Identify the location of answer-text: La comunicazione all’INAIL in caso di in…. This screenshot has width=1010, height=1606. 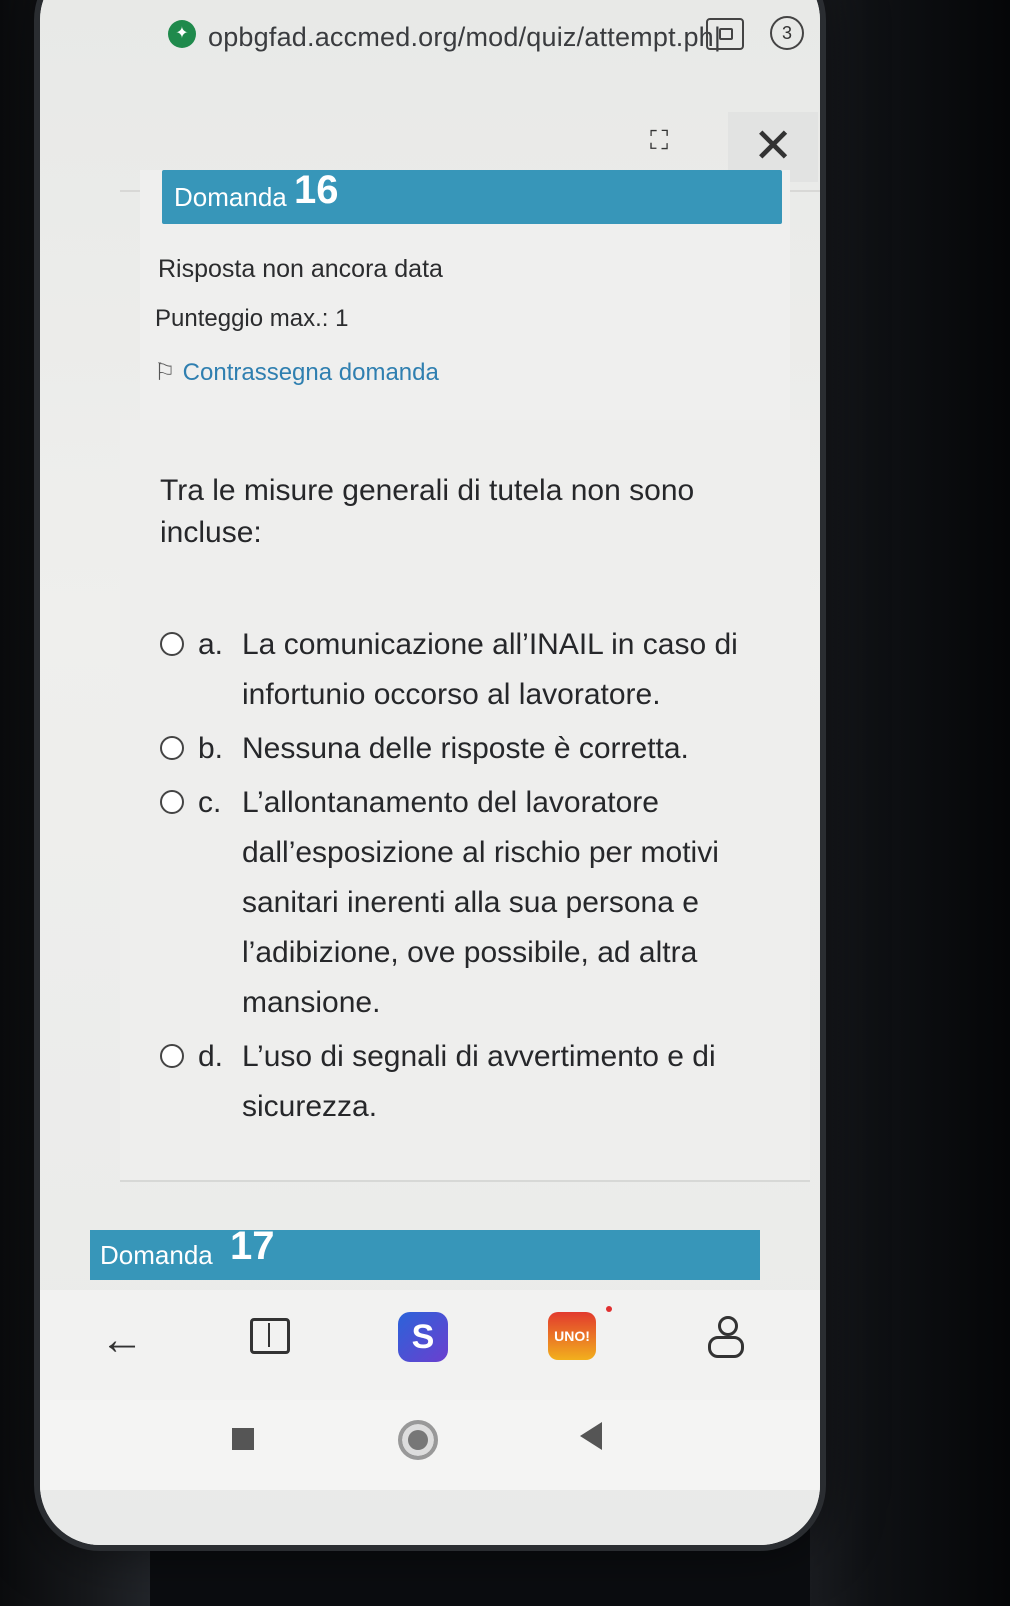
(490, 669).